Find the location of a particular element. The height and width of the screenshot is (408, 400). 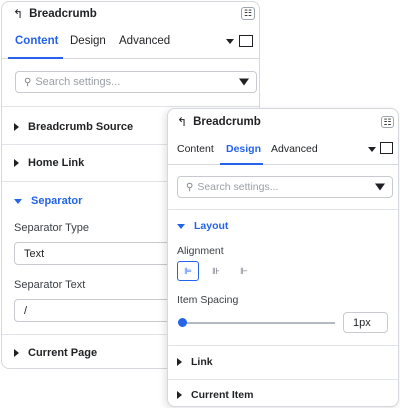

section-label: Layout is located at coordinates (211, 226).